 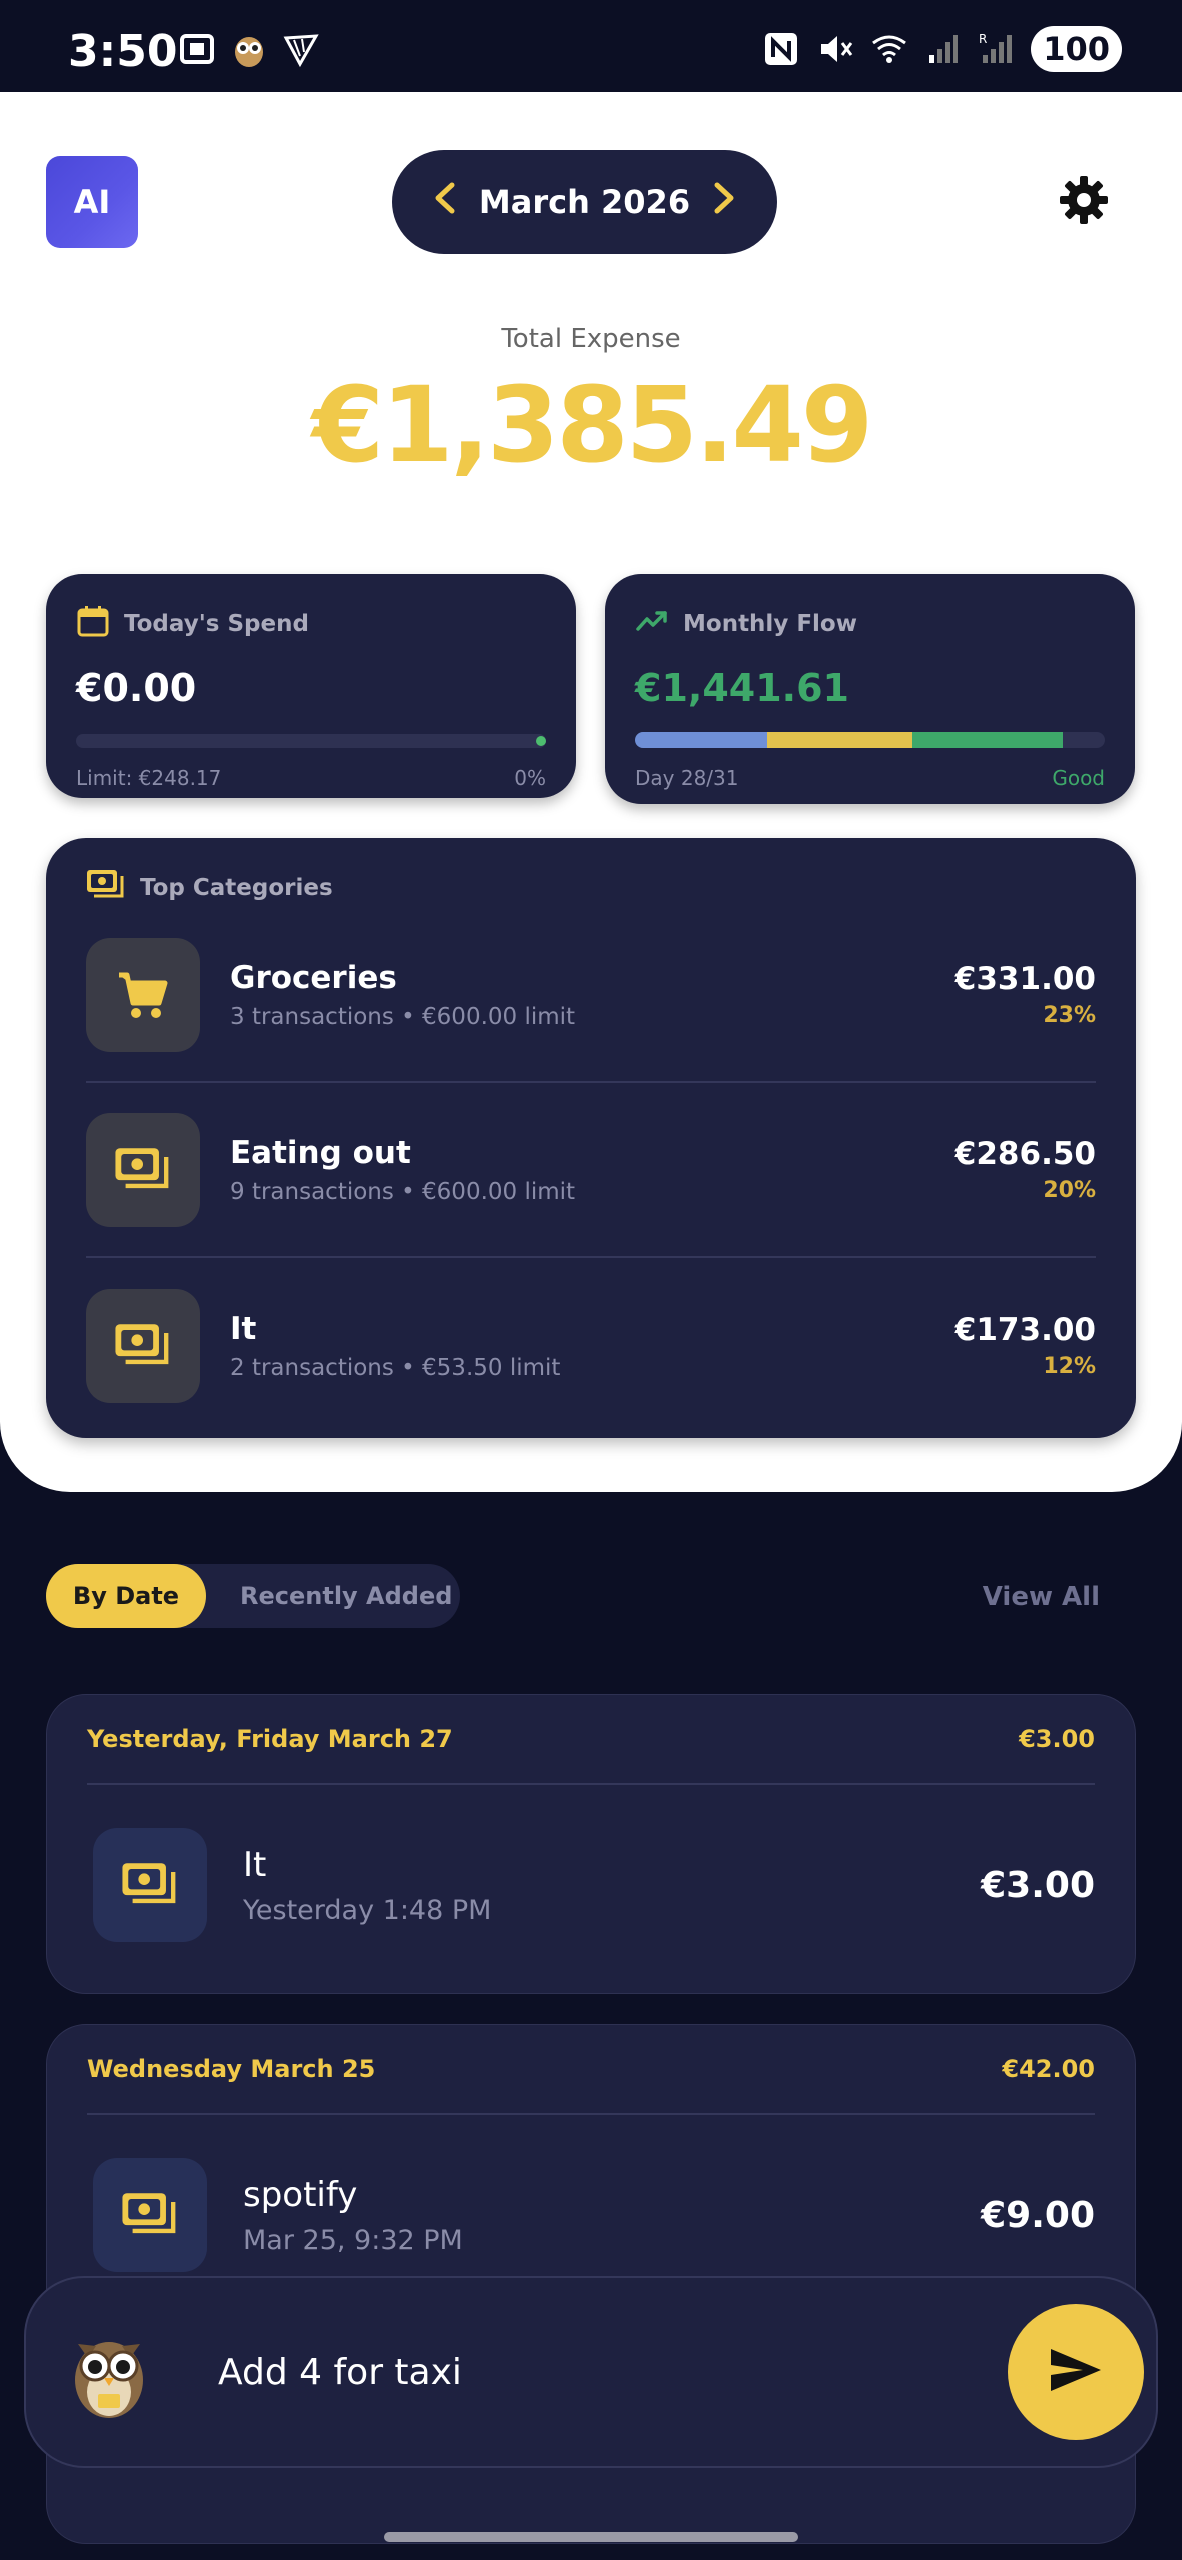 I want to click on monthly-flow-bar, so click(x=870, y=740).